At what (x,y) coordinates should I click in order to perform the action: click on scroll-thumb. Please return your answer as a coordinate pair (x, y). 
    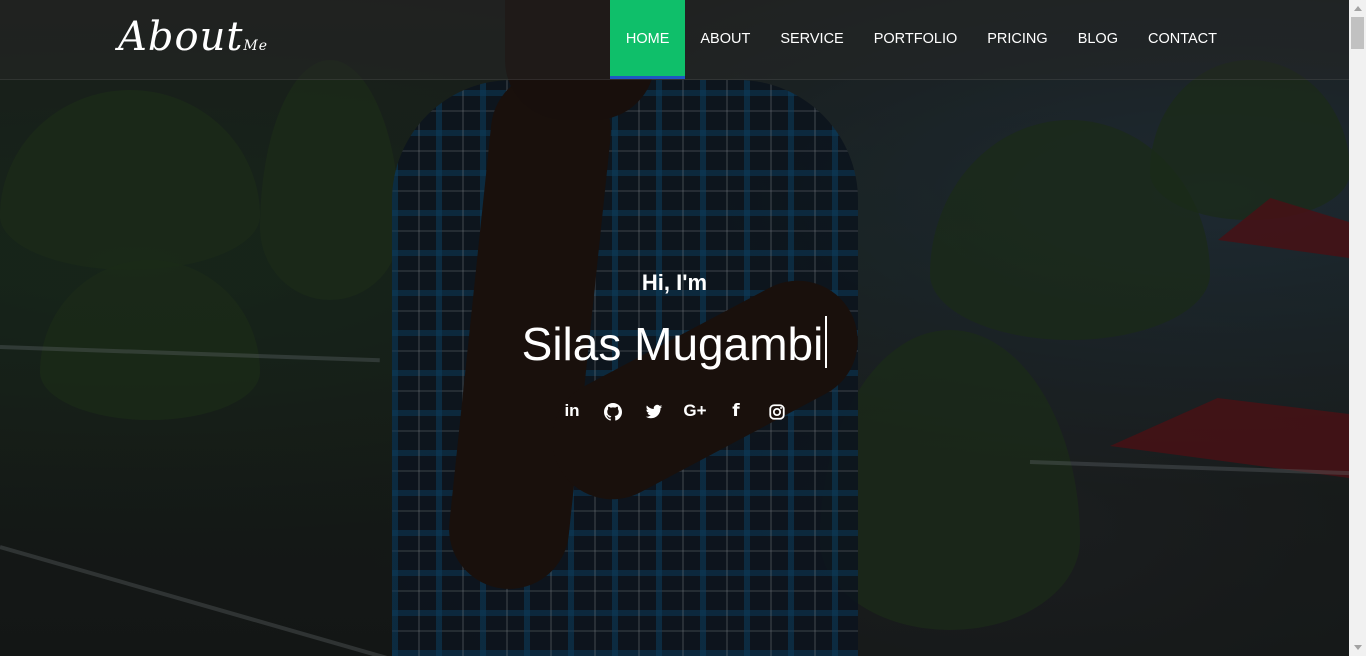
    Looking at the image, I should click on (1357, 33).